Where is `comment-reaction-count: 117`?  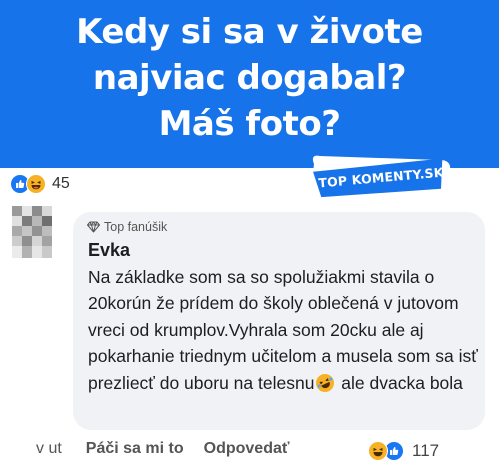 comment-reaction-count: 117 is located at coordinates (426, 450).